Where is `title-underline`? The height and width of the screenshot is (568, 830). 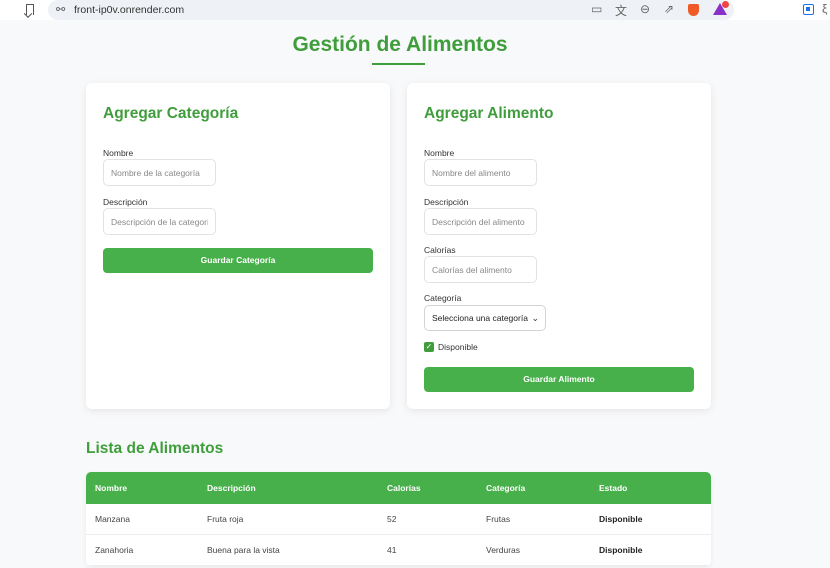 title-underline is located at coordinates (398, 64).